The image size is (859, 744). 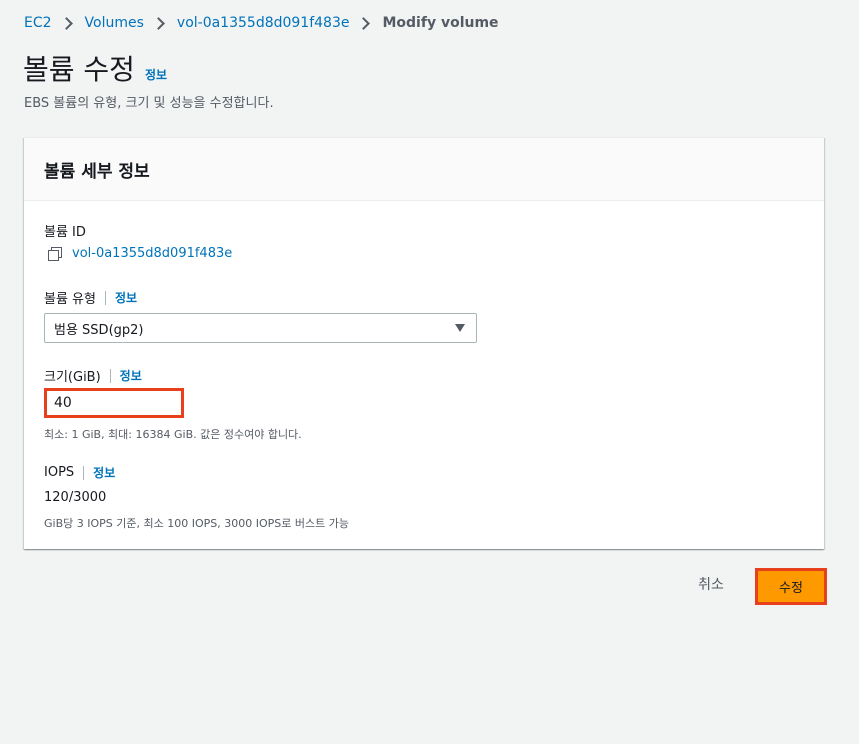 What do you see at coordinates (173, 434) in the screenshot?
I see `size-hint: 최소: 1 GiB, 최대: 16384 GiB. 값은 정수여야 합니다.` at bounding box center [173, 434].